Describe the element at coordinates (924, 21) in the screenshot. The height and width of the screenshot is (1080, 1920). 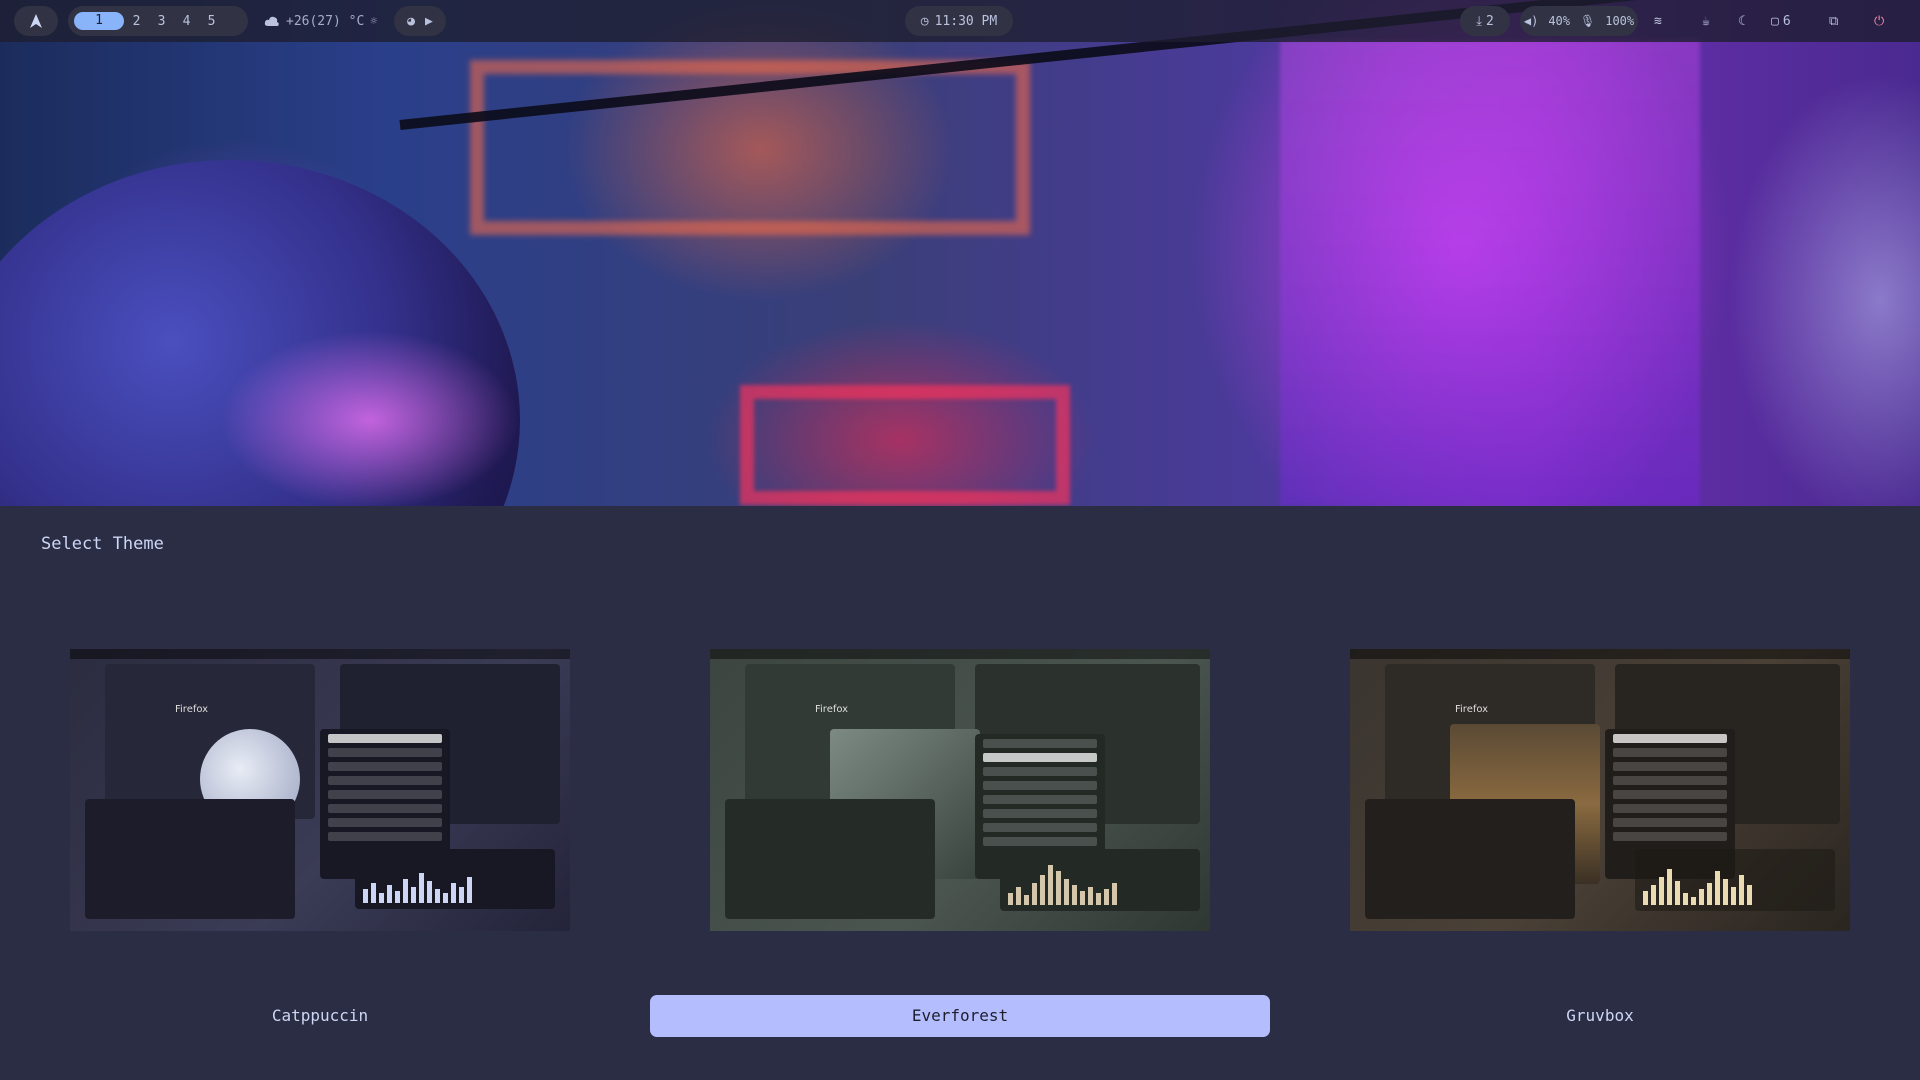
I see `clock-icon: ◷` at that location.